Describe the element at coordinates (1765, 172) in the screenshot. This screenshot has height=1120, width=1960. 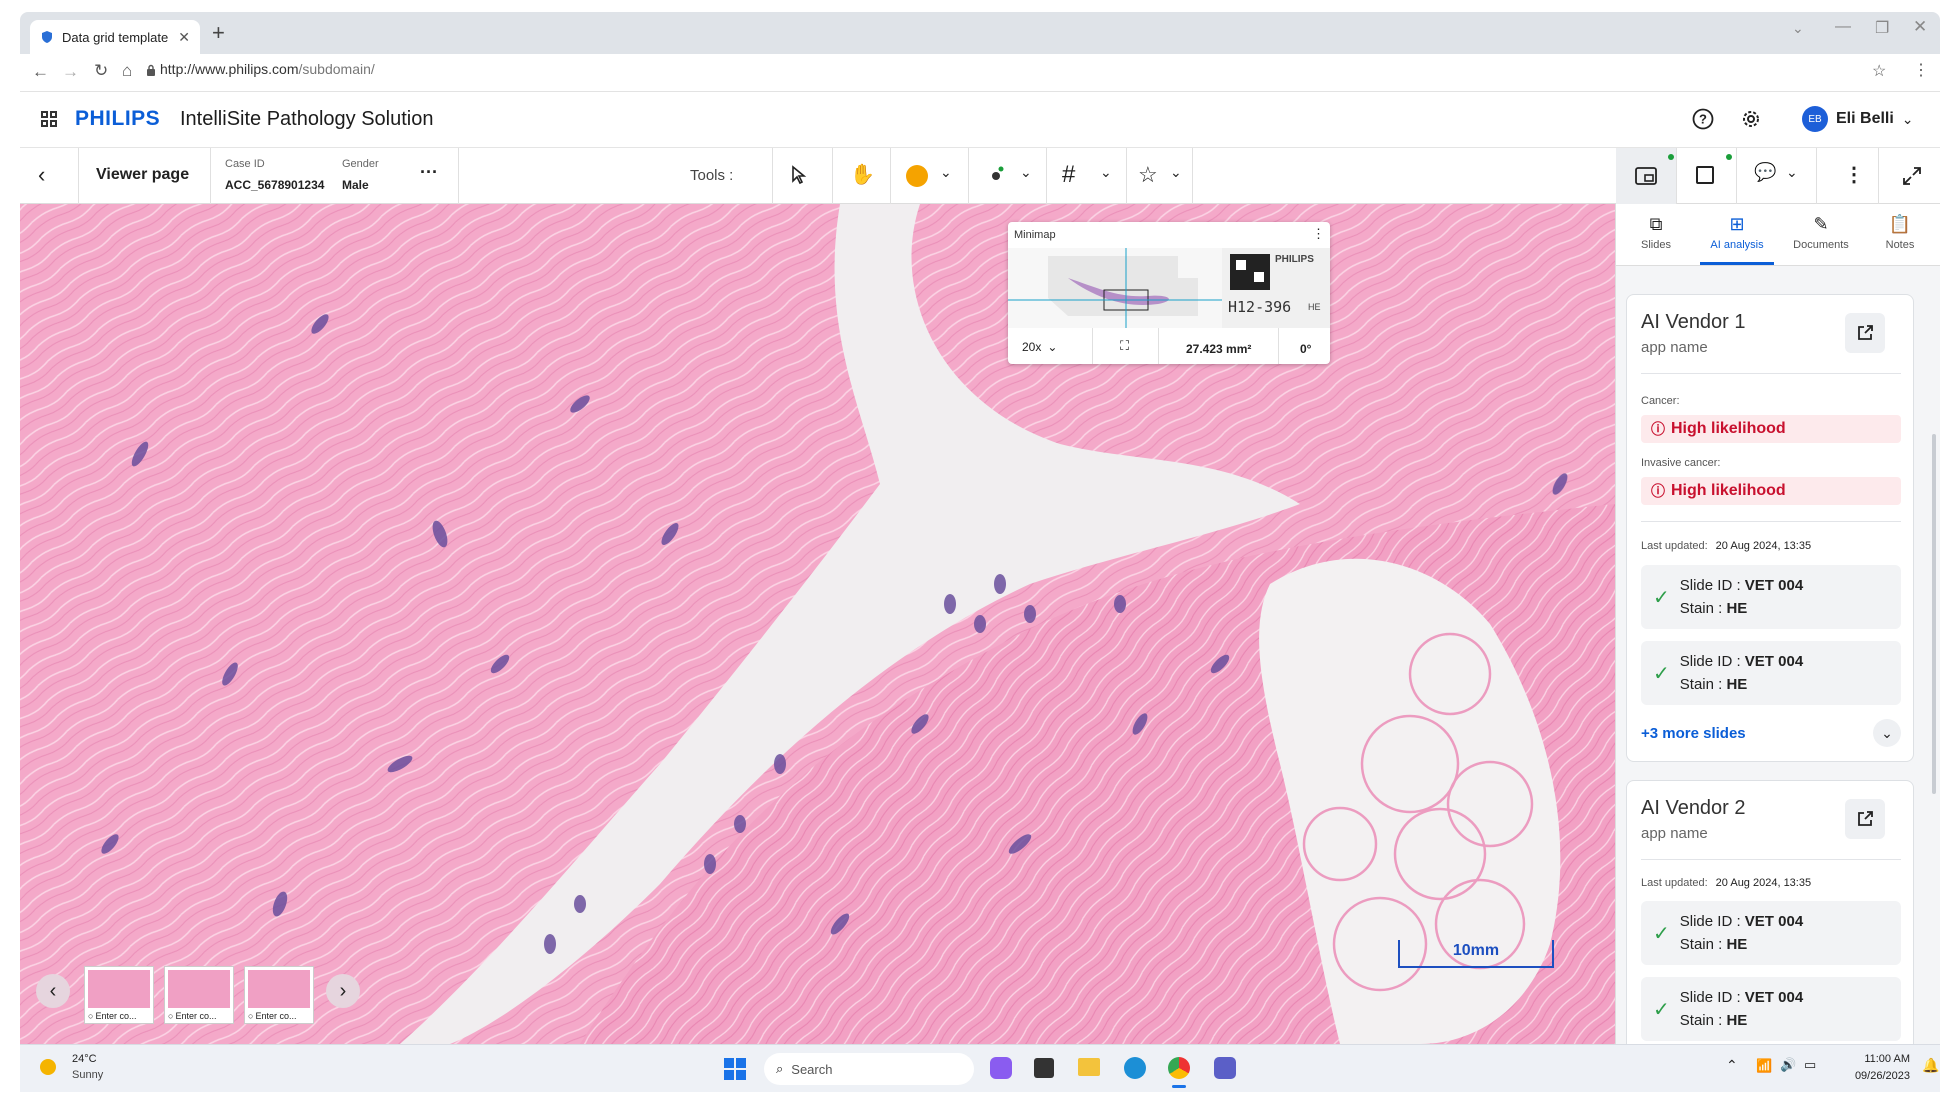
I see `comment-icon: 💬` at that location.